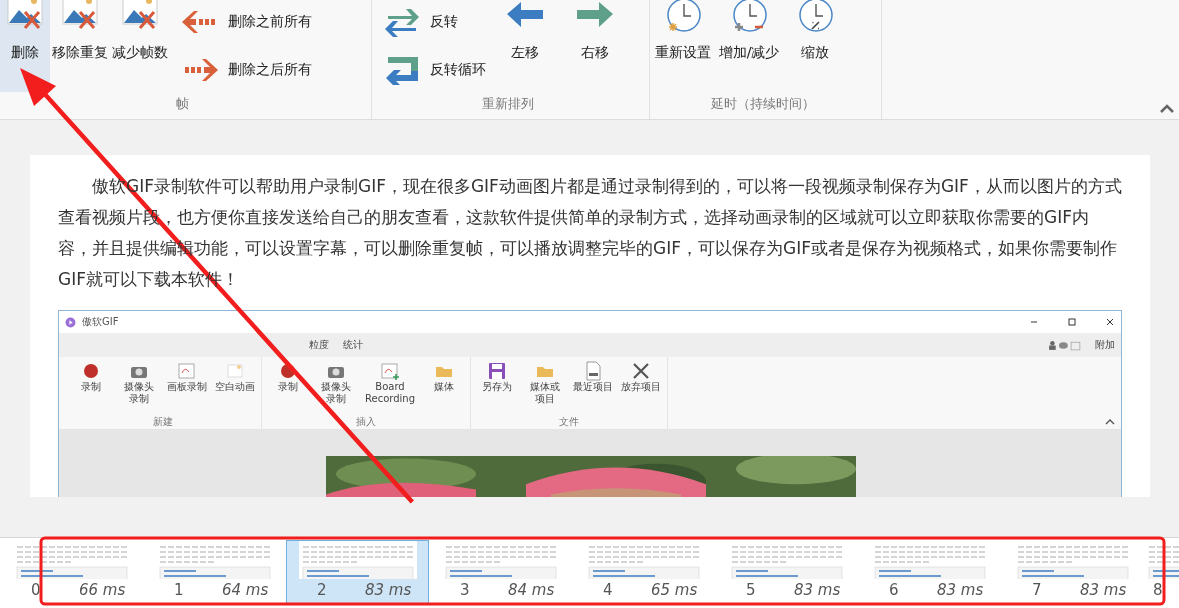 The image size is (1179, 608). I want to click on tab: 统计, so click(353, 345).